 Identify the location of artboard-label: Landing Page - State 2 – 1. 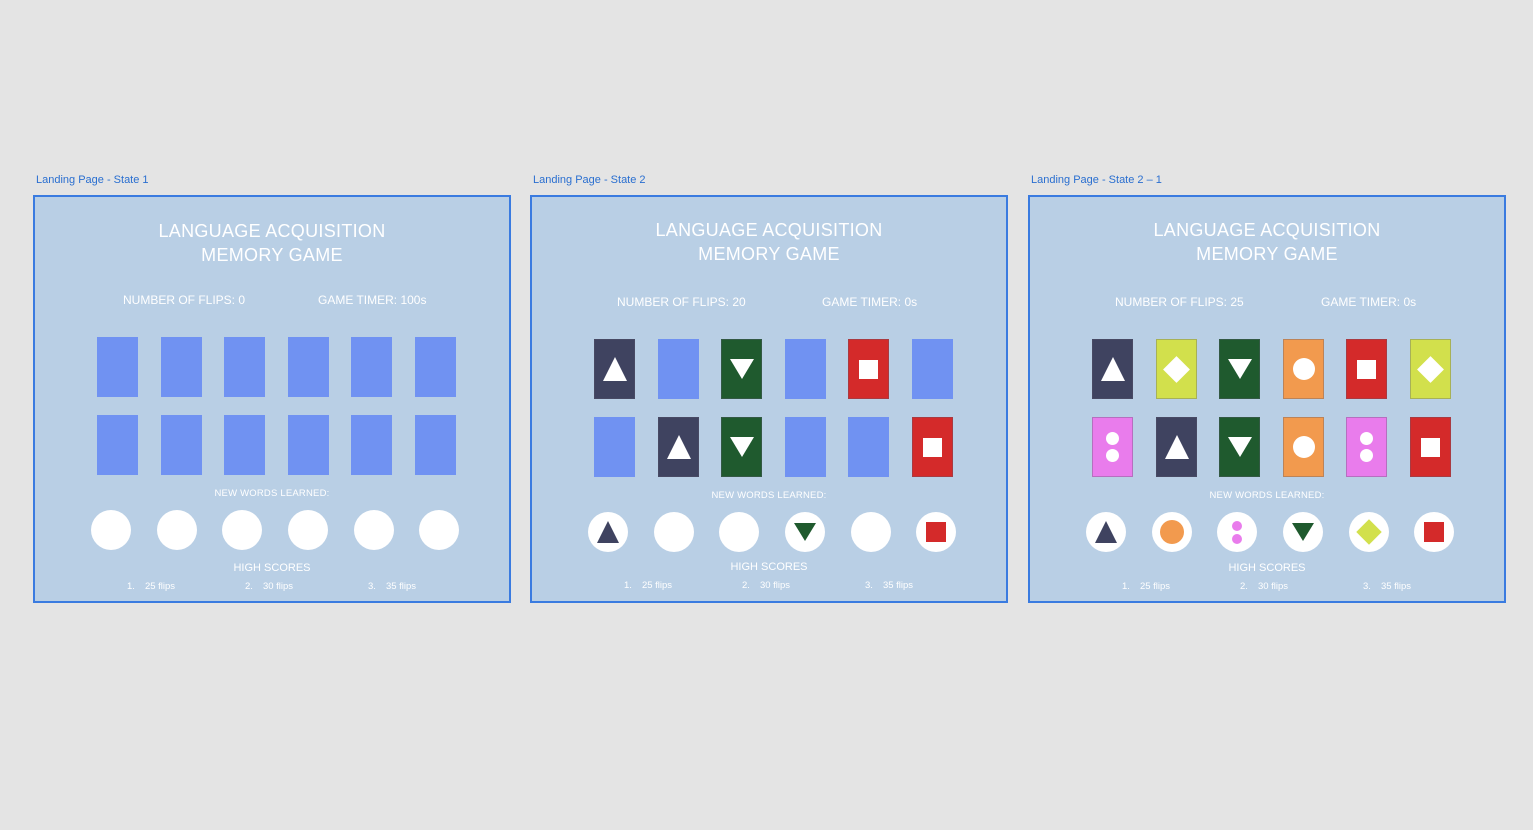
(1096, 180).